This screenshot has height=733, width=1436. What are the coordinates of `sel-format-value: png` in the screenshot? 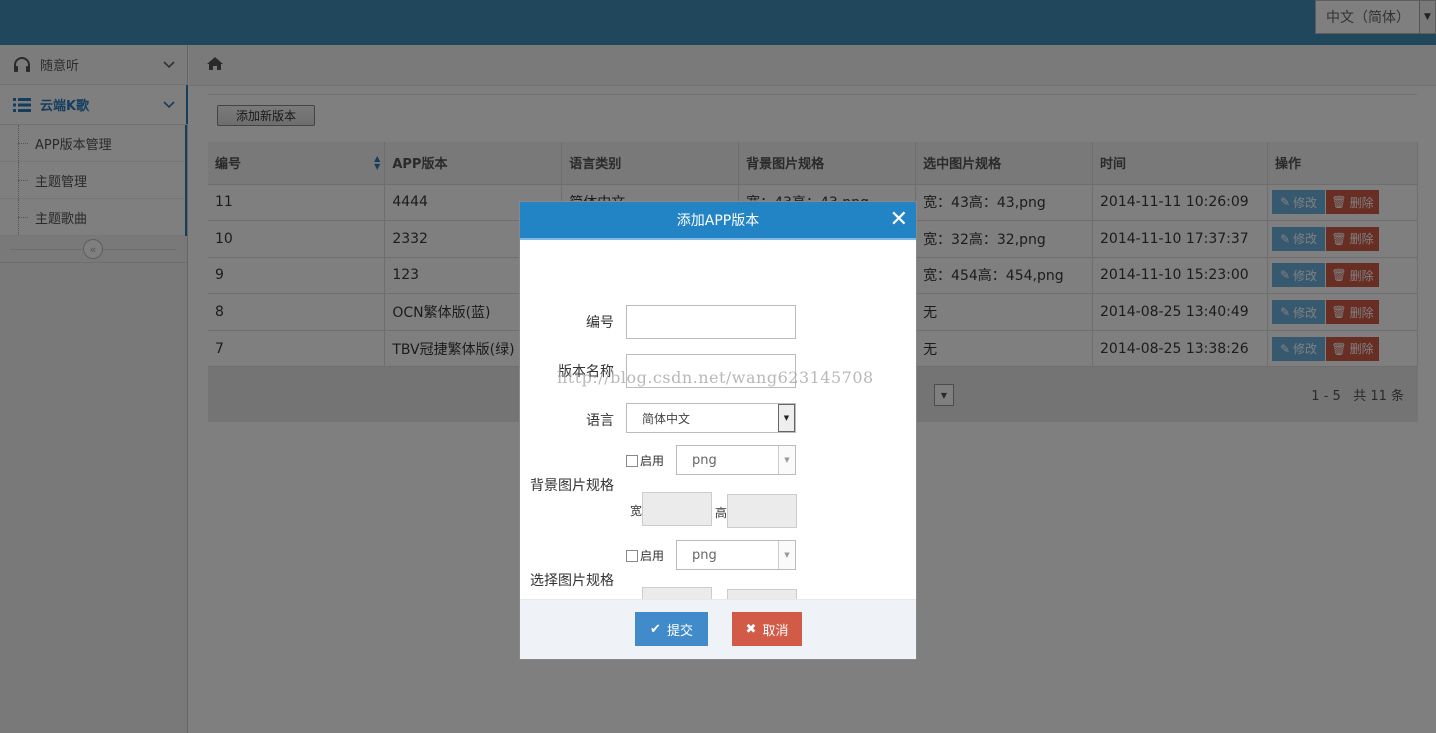 It's located at (704, 555).